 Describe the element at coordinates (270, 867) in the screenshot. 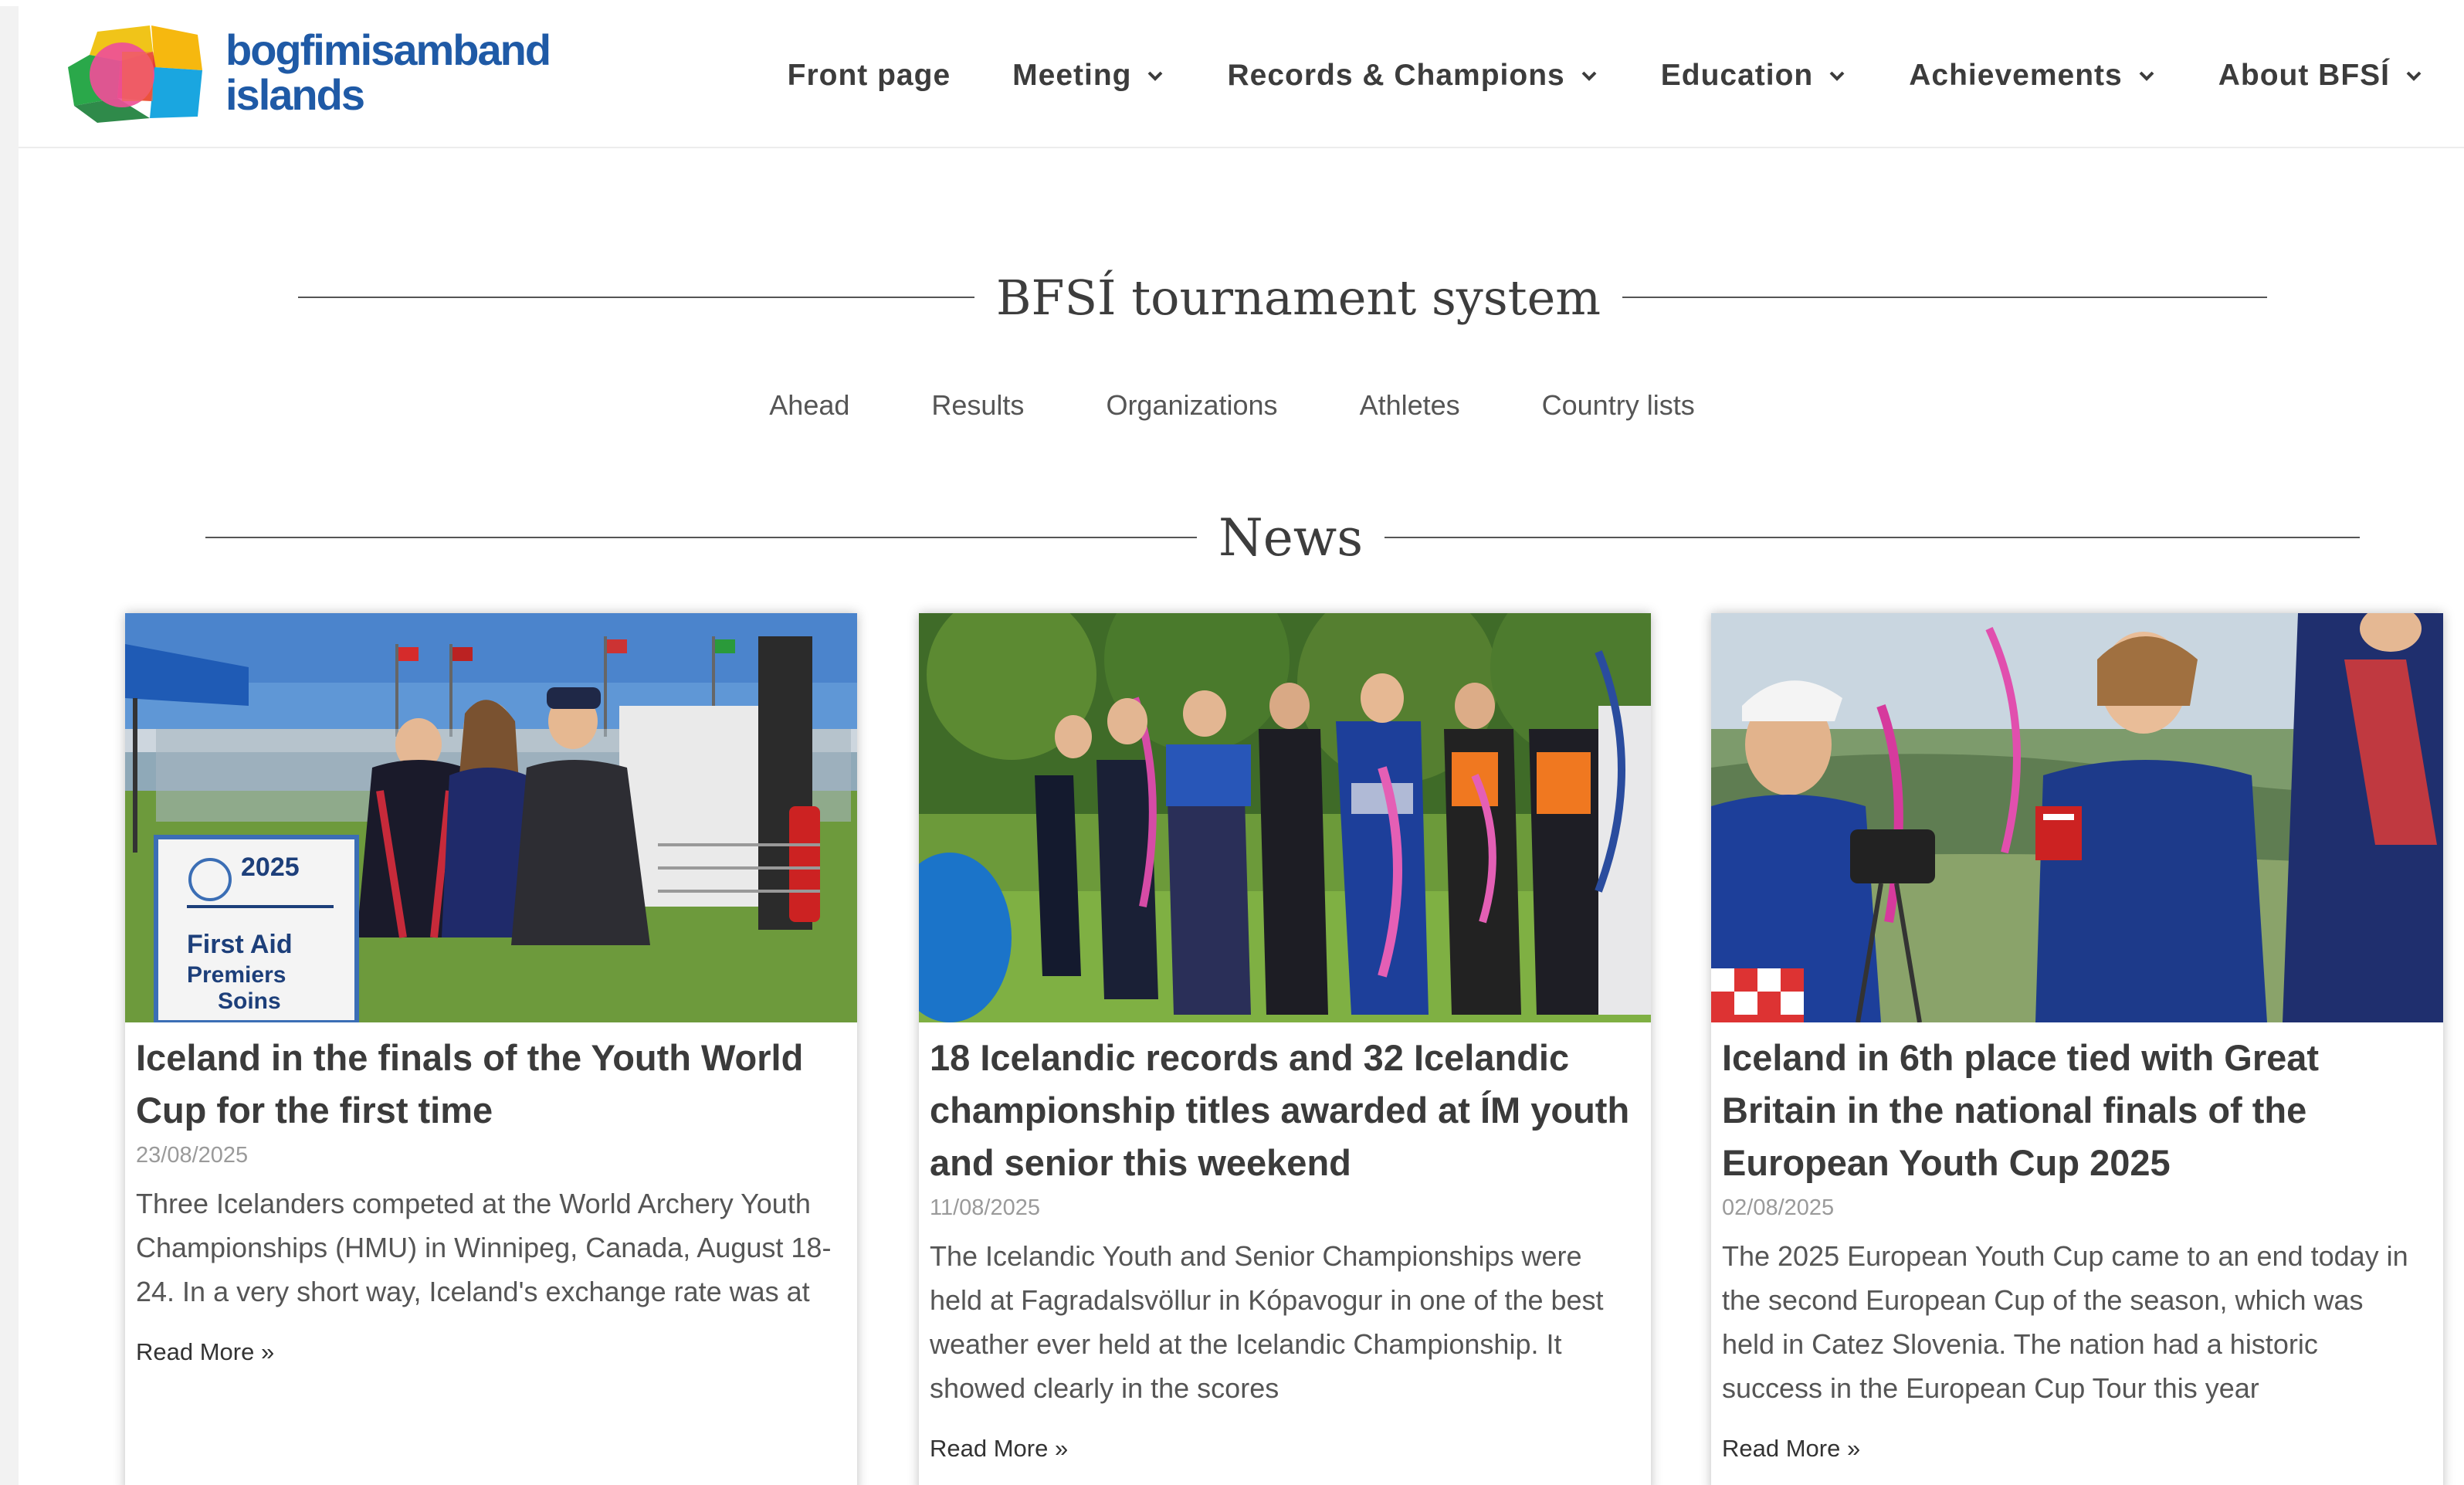

I see `sign-year: 2025` at that location.